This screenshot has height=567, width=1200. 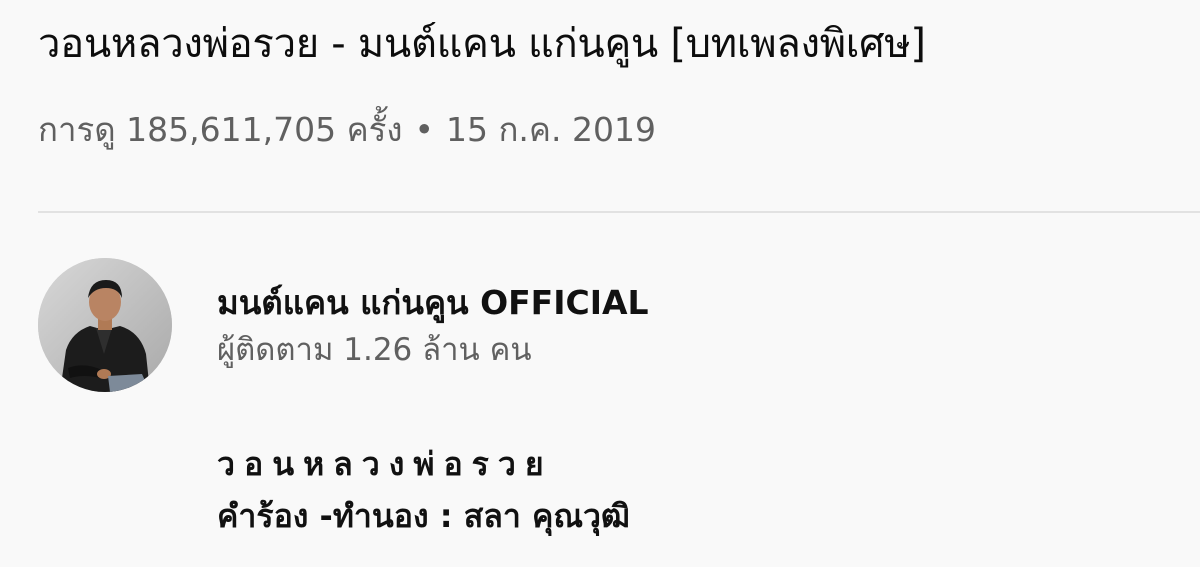 I want to click on avatar-photo-icon, so click(x=105, y=325).